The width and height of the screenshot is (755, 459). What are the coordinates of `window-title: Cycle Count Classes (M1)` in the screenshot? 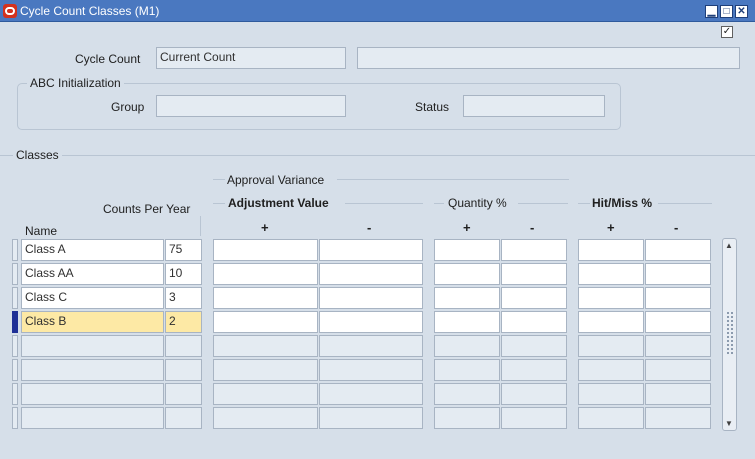 It's located at (90, 11).